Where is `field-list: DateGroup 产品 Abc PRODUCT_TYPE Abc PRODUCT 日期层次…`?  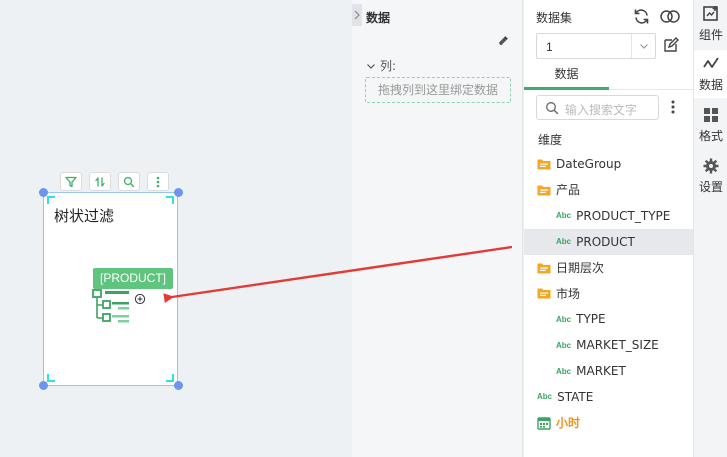
field-list: DateGroup 产品 Abc PRODUCT_TYPE Abc PRODUCT 日期层次… is located at coordinates (608, 293).